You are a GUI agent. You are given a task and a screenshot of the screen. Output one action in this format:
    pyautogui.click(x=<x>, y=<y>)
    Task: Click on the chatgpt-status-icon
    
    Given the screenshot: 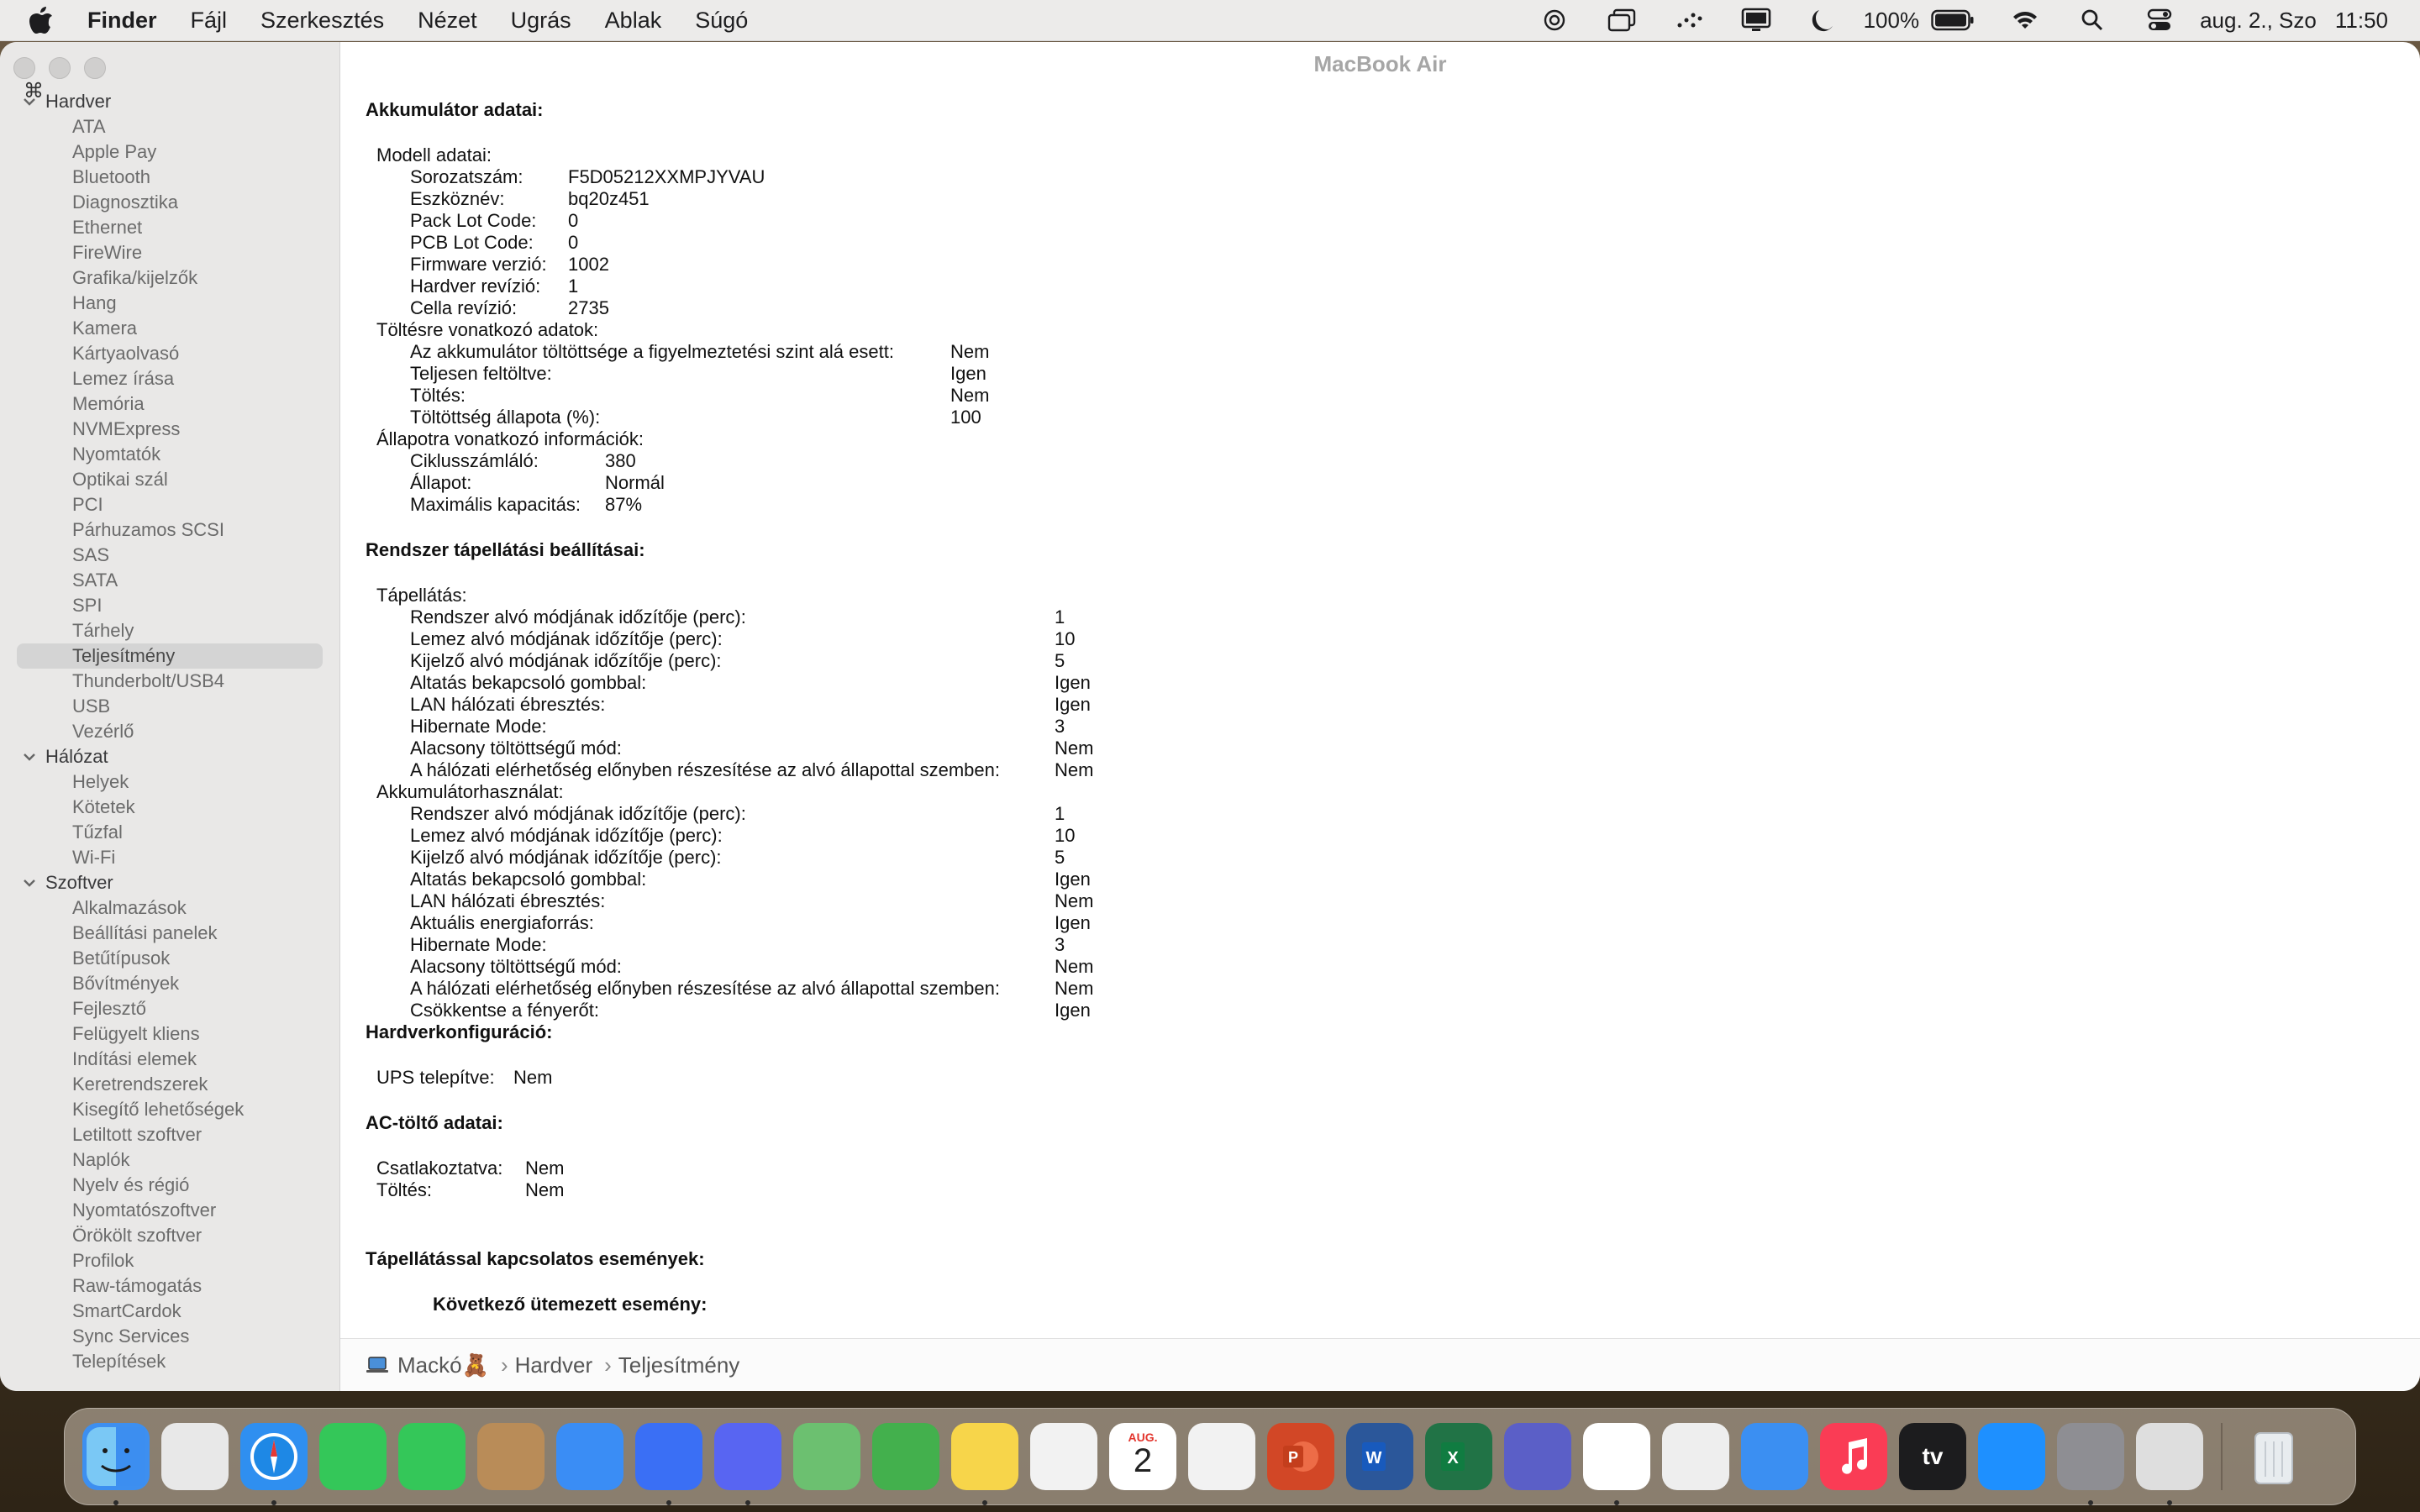 What is the action you would take?
    pyautogui.click(x=1555, y=20)
    